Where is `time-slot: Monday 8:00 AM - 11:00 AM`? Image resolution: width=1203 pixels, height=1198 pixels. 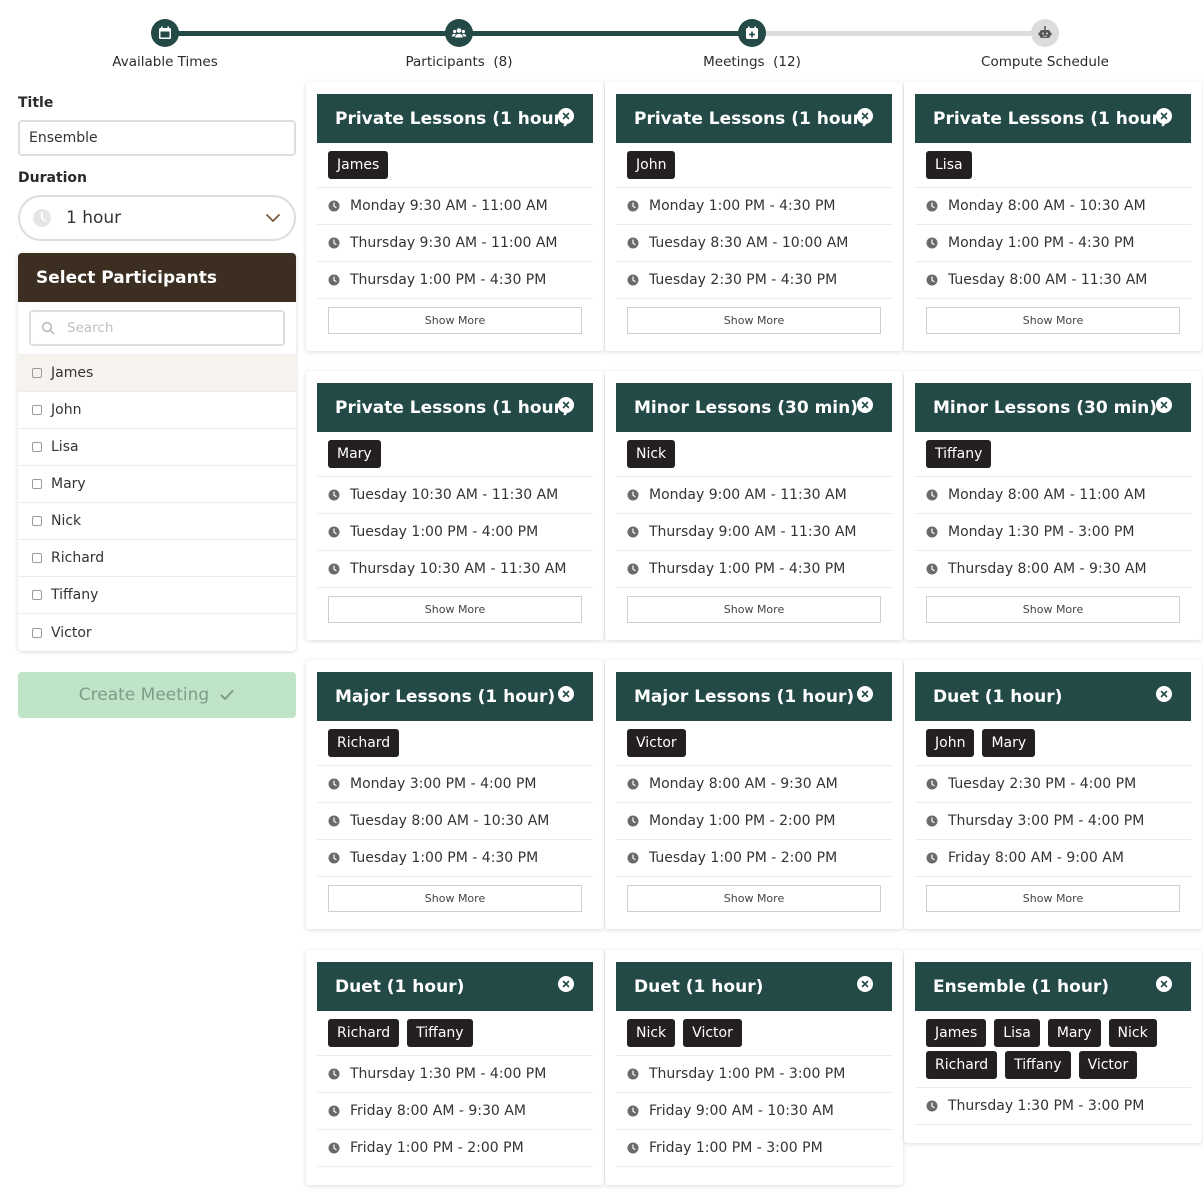
time-slot: Monday 8:00 AM - 11:00 AM is located at coordinates (1053, 495).